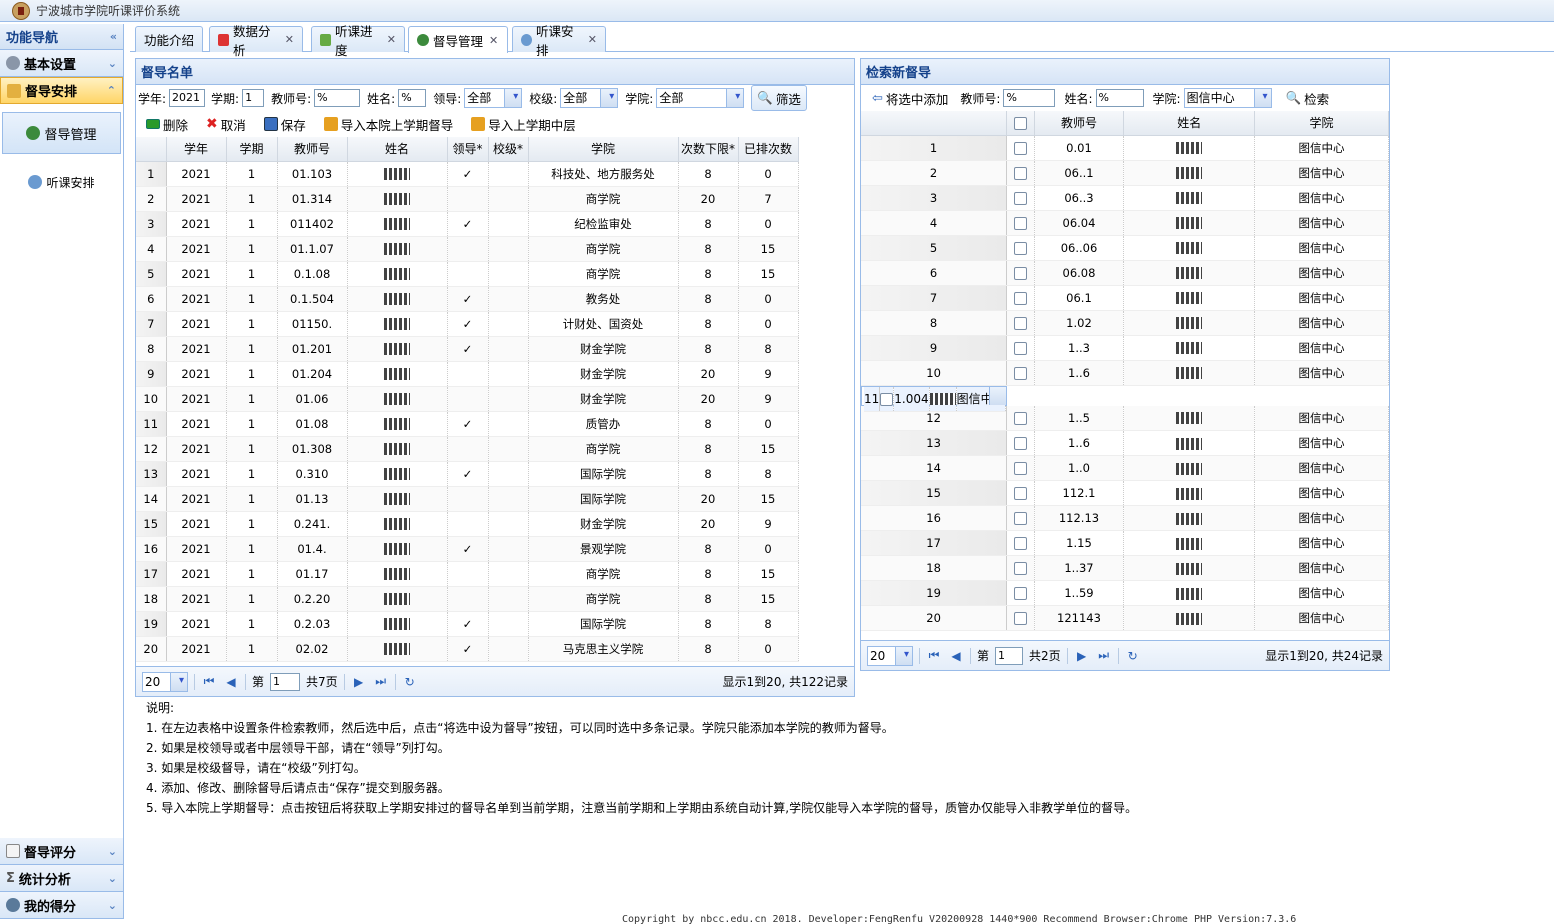 Image resolution: width=1554 pixels, height=924 pixels. Describe the element at coordinates (493, 98) in the screenshot. I see `leader-select: 全部 ▾` at that location.